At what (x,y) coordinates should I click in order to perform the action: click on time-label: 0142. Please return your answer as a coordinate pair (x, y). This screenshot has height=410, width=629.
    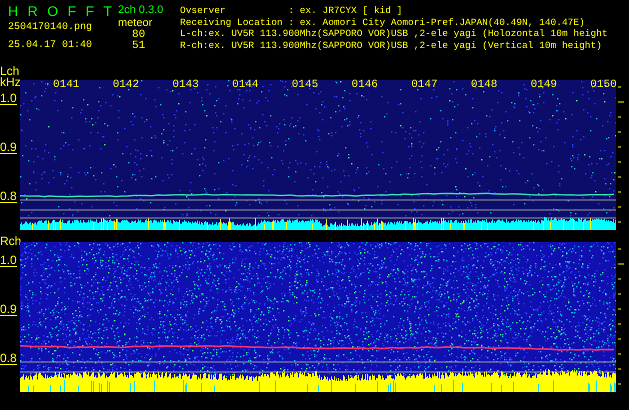
    Looking at the image, I should click on (126, 85).